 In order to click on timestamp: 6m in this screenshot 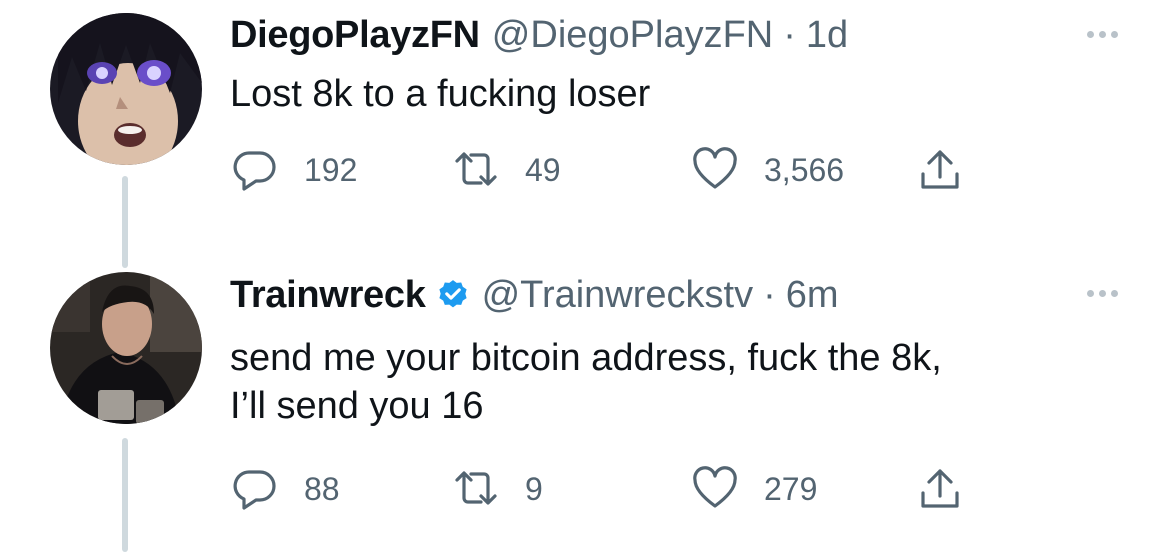, I will do `click(812, 295)`.